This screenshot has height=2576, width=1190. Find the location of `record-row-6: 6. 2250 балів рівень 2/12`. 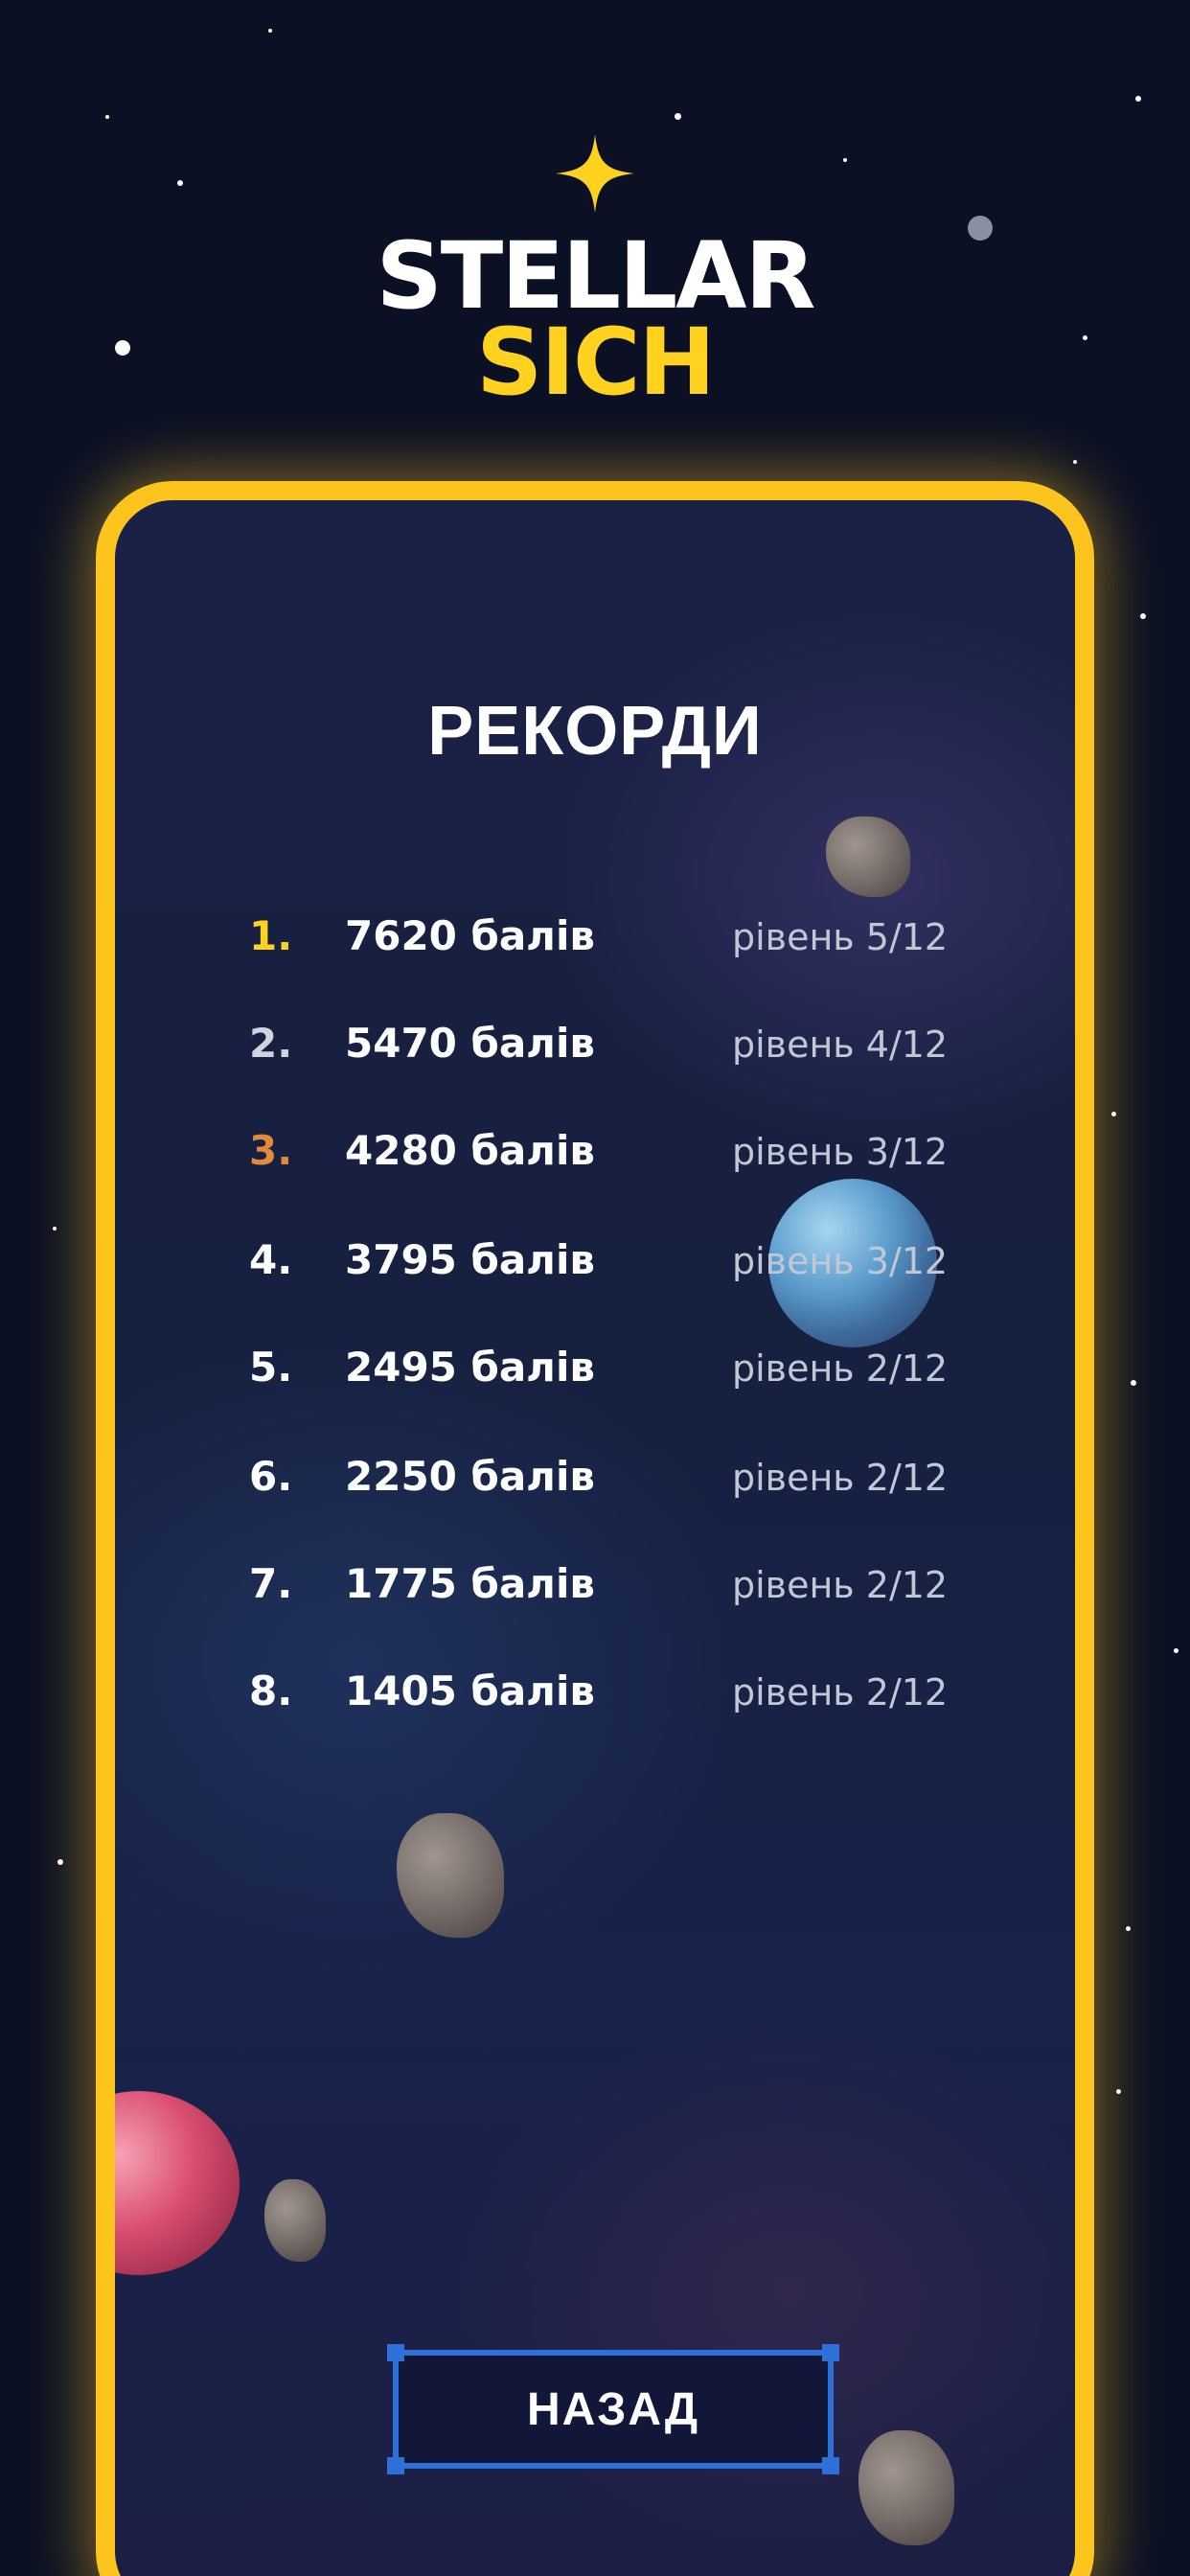

record-row-6: 6. 2250 балів рівень 2/12 is located at coordinates (595, 1481).